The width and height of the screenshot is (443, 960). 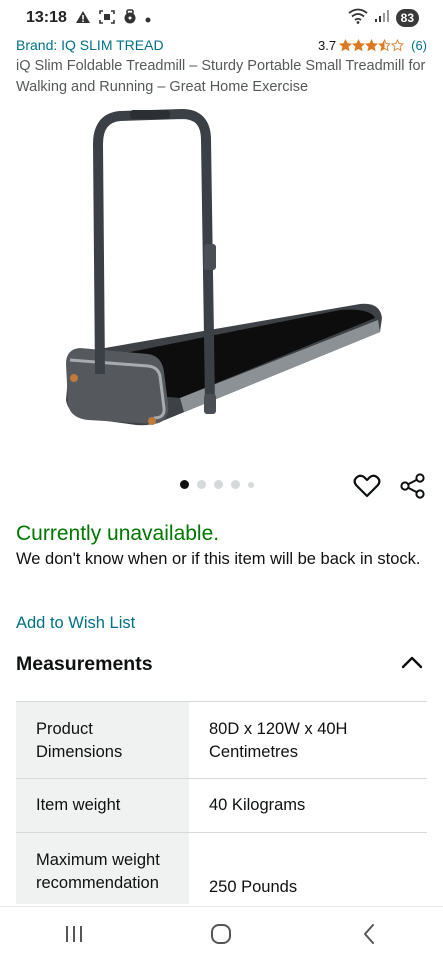 I want to click on table-row: Item weight 40 Kilograms, so click(x=221, y=806).